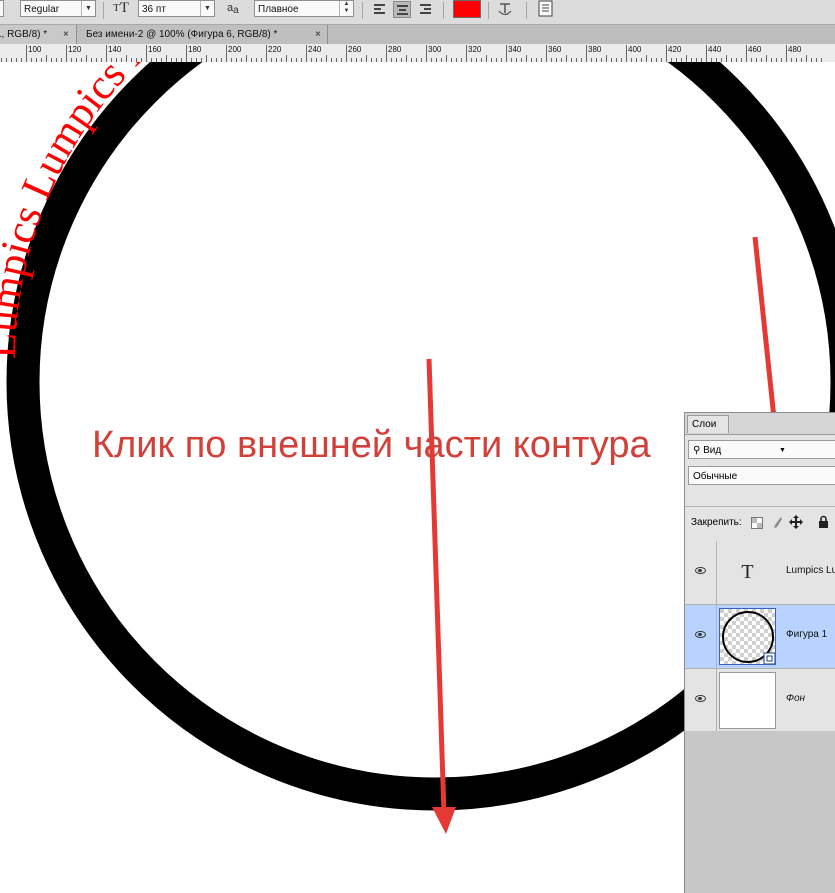 The image size is (835, 893). Describe the element at coordinates (712, 450) in the screenshot. I see `layer-filter-value: Вид` at that location.